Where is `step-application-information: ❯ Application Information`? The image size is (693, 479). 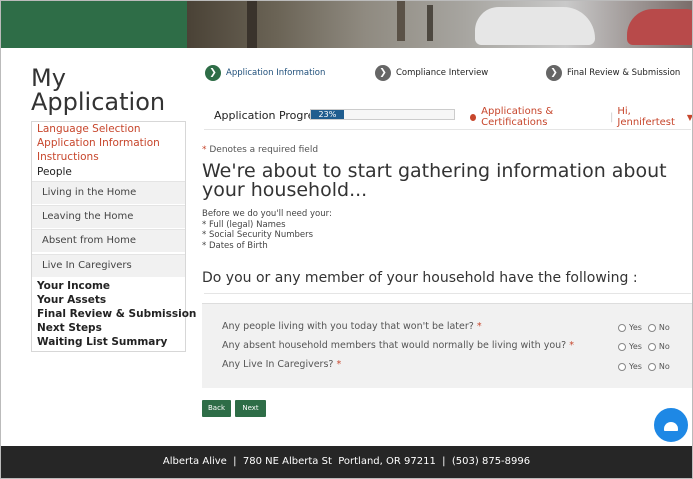
step-application-information: ❯ Application Information is located at coordinates (265, 73).